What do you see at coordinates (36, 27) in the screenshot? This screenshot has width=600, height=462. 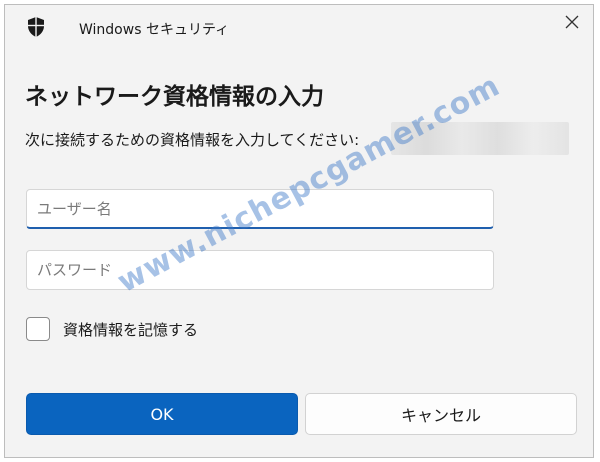 I see `shield-icon` at bounding box center [36, 27].